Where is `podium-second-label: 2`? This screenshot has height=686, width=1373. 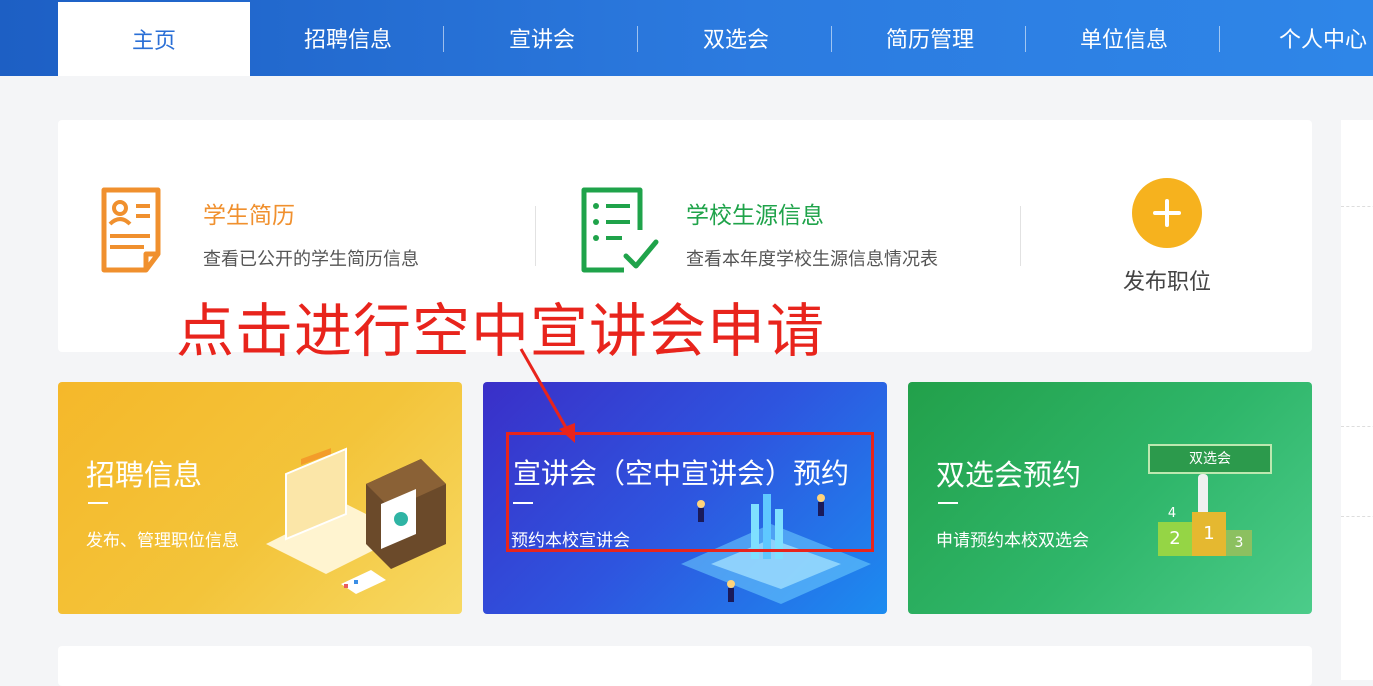 podium-second-label: 2 is located at coordinates (1175, 538).